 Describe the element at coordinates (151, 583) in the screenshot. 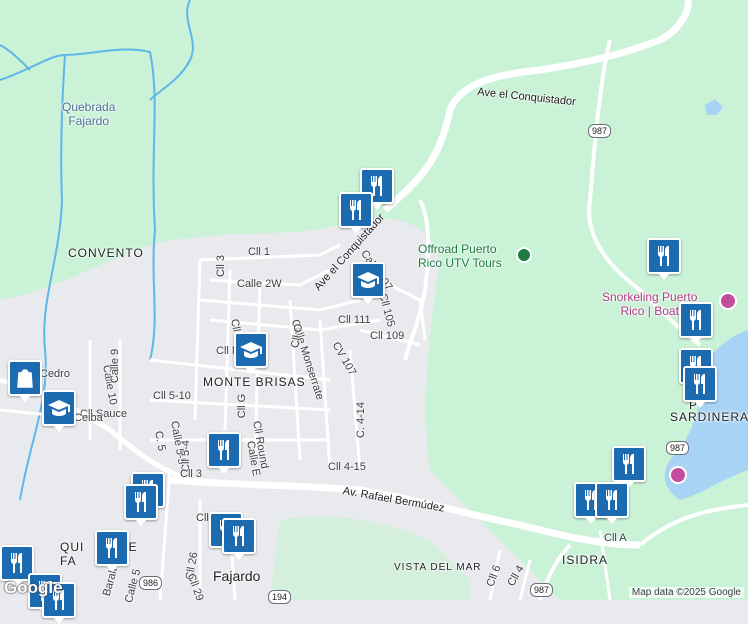

I see `route-shield-986: 986` at that location.